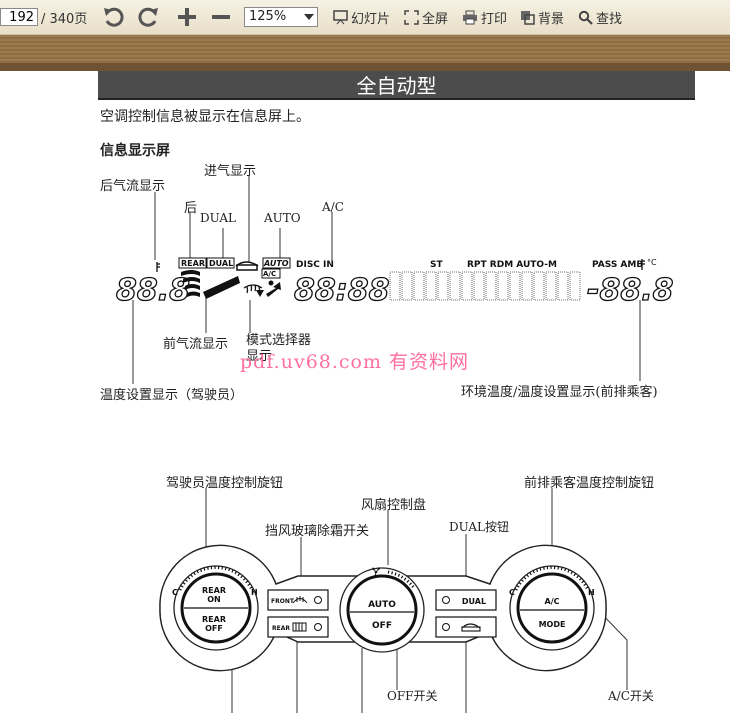  What do you see at coordinates (552, 608) in the screenshot?
I see `passenger-temperature-knob` at bounding box center [552, 608].